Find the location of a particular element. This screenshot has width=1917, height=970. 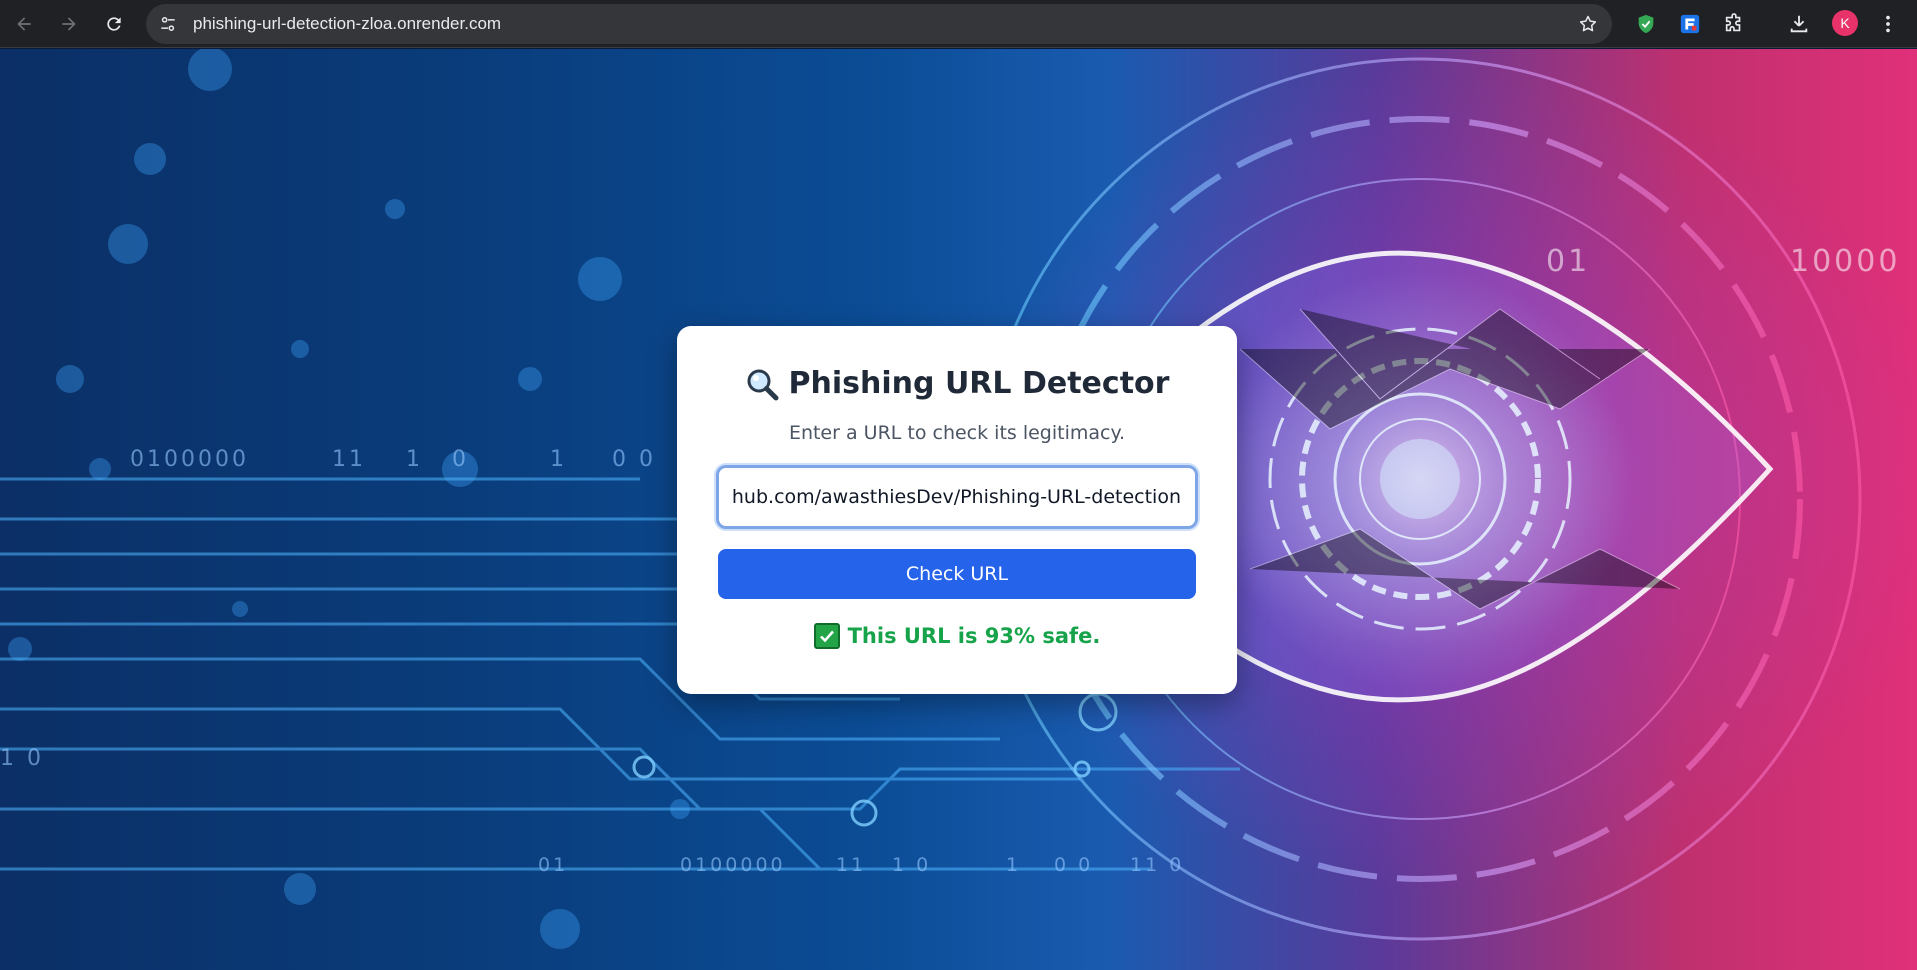

star-icon is located at coordinates (1588, 23).